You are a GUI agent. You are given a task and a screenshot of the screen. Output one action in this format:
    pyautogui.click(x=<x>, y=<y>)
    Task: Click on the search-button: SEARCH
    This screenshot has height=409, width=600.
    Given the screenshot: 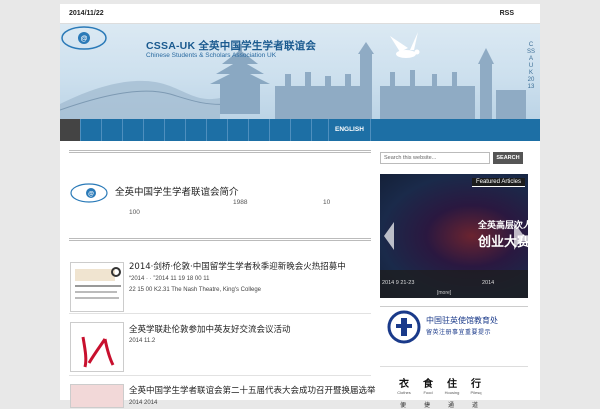 What is the action you would take?
    pyautogui.click(x=508, y=158)
    